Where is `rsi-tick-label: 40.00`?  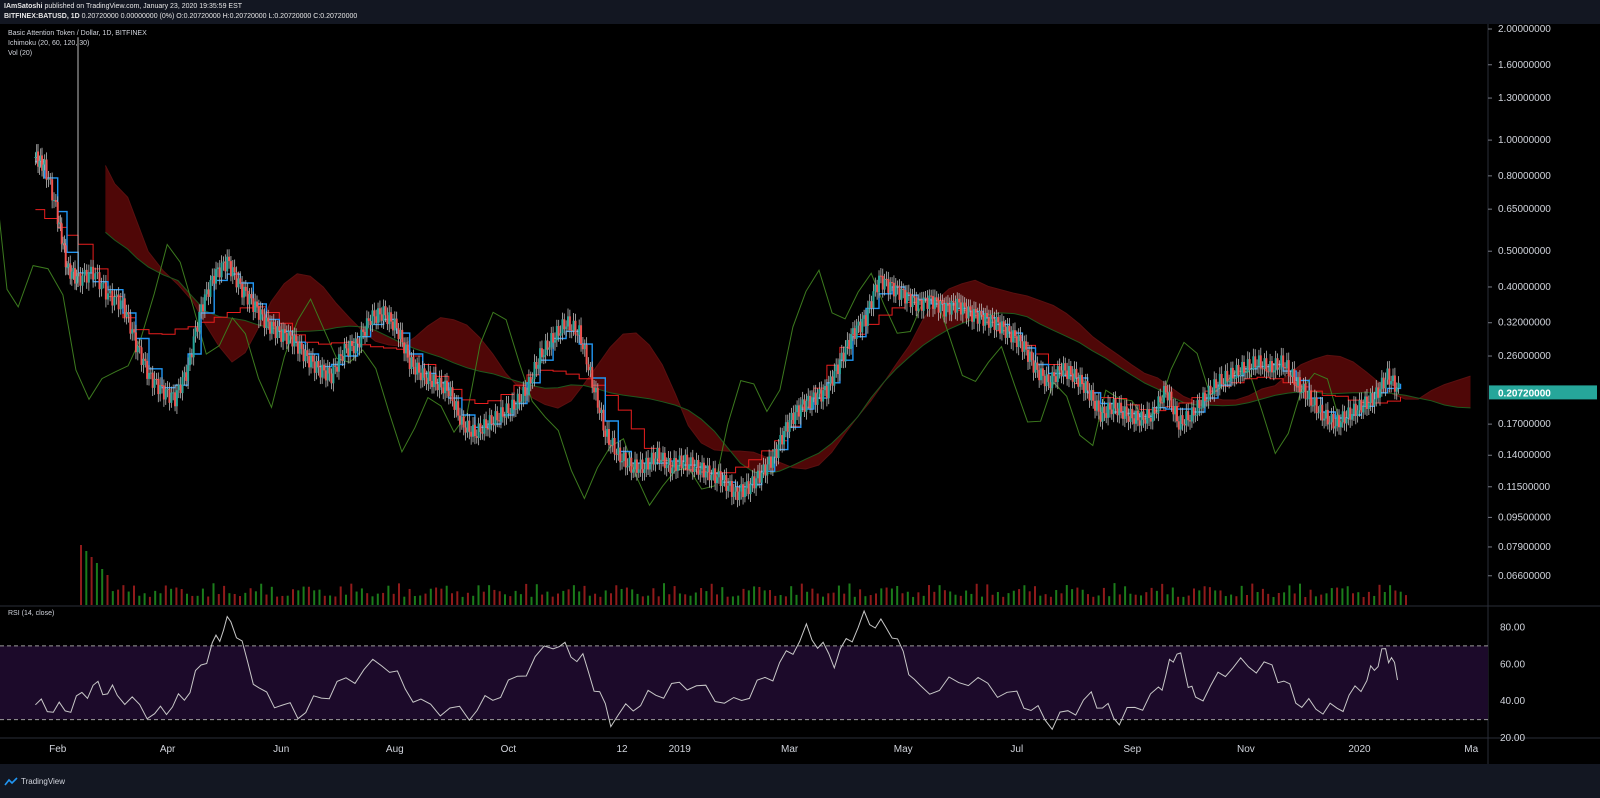 rsi-tick-label: 40.00 is located at coordinates (1512, 701).